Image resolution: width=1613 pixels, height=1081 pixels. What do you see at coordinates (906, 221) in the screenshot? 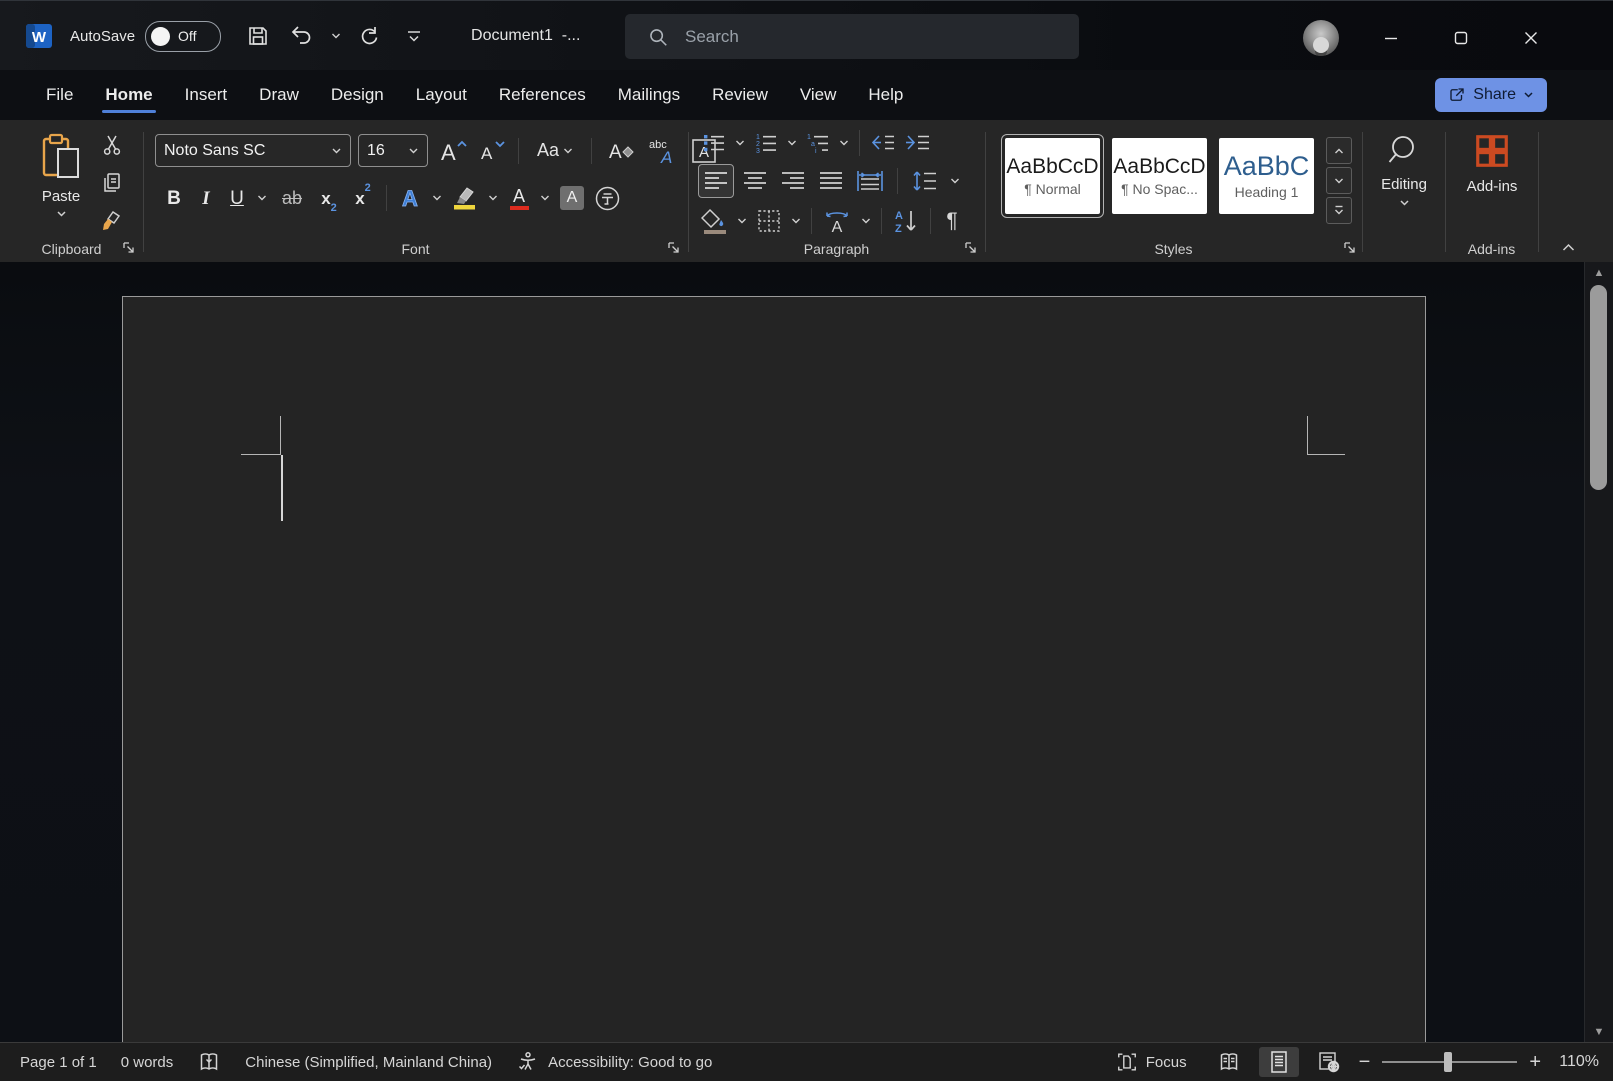
I see `sort-button: AZ` at bounding box center [906, 221].